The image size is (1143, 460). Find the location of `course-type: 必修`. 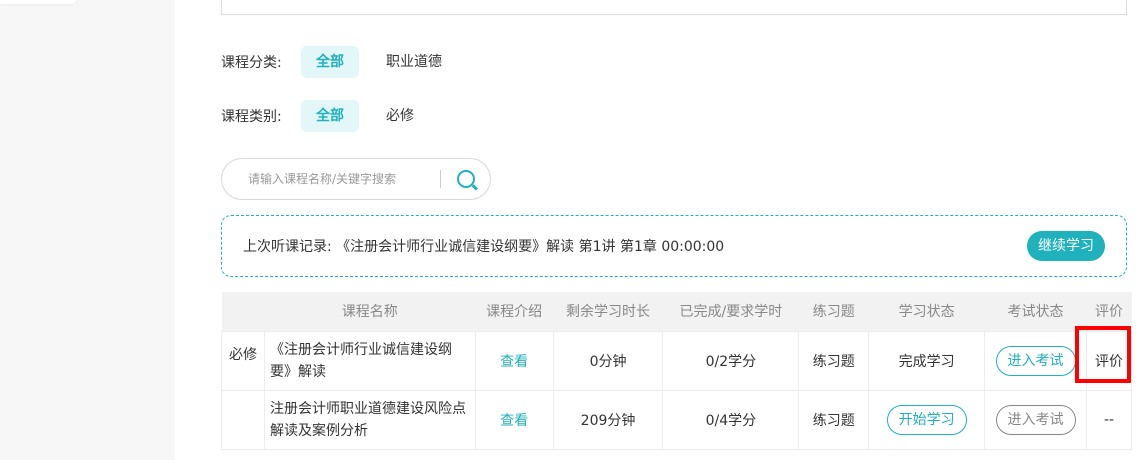

course-type: 必修 is located at coordinates (243, 360).